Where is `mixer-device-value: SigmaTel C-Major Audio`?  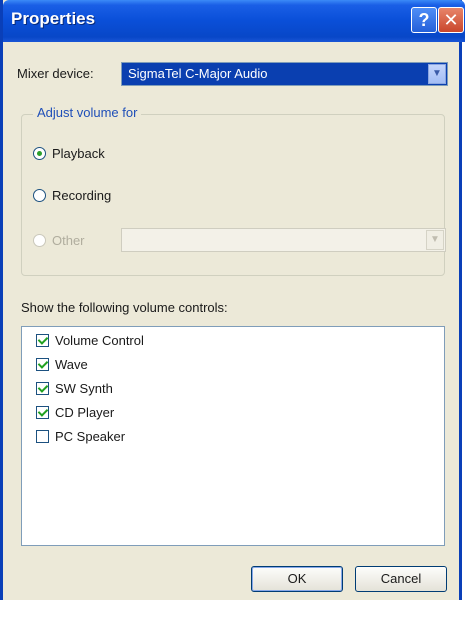
mixer-device-value: SigmaTel C-Major Audio is located at coordinates (198, 73).